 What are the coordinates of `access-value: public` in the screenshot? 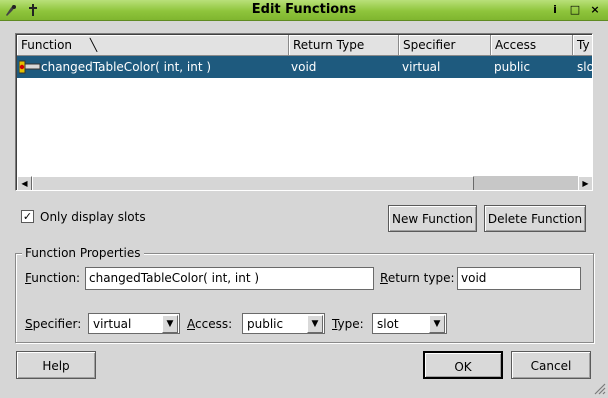 It's located at (265, 324).